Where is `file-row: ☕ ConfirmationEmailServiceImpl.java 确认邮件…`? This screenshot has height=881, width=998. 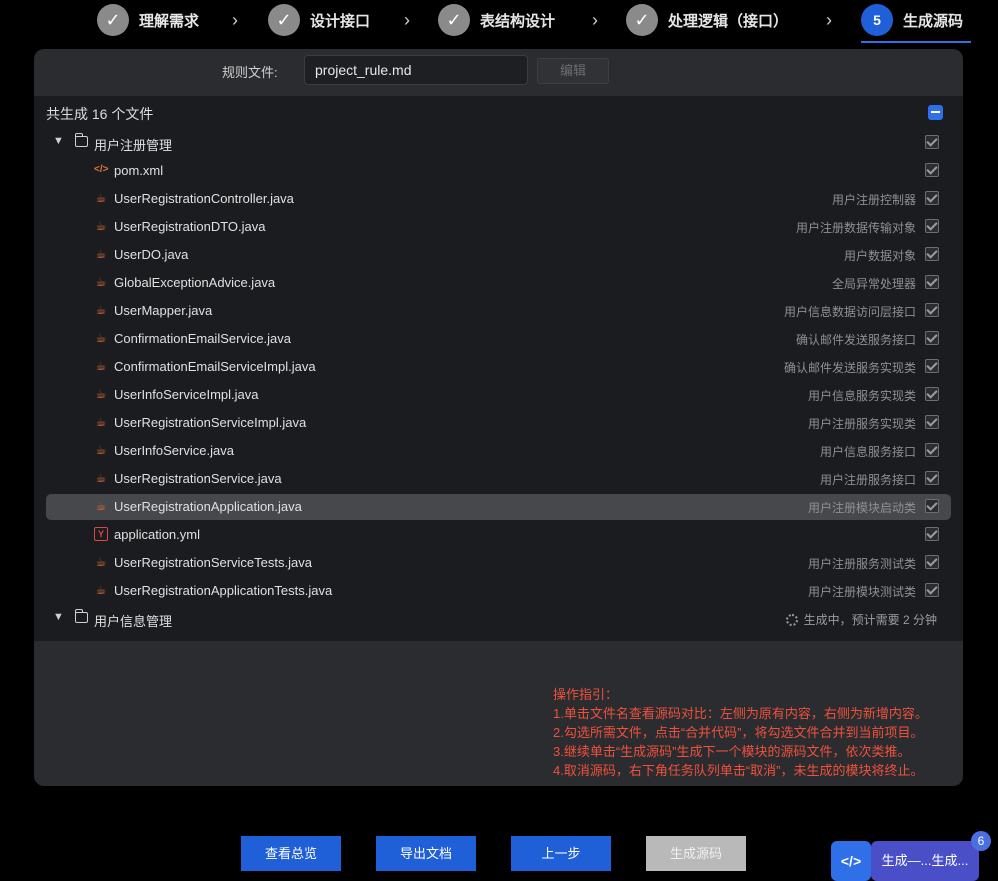 file-row: ☕ ConfirmationEmailServiceImpl.java 确认邮件… is located at coordinates (498, 367).